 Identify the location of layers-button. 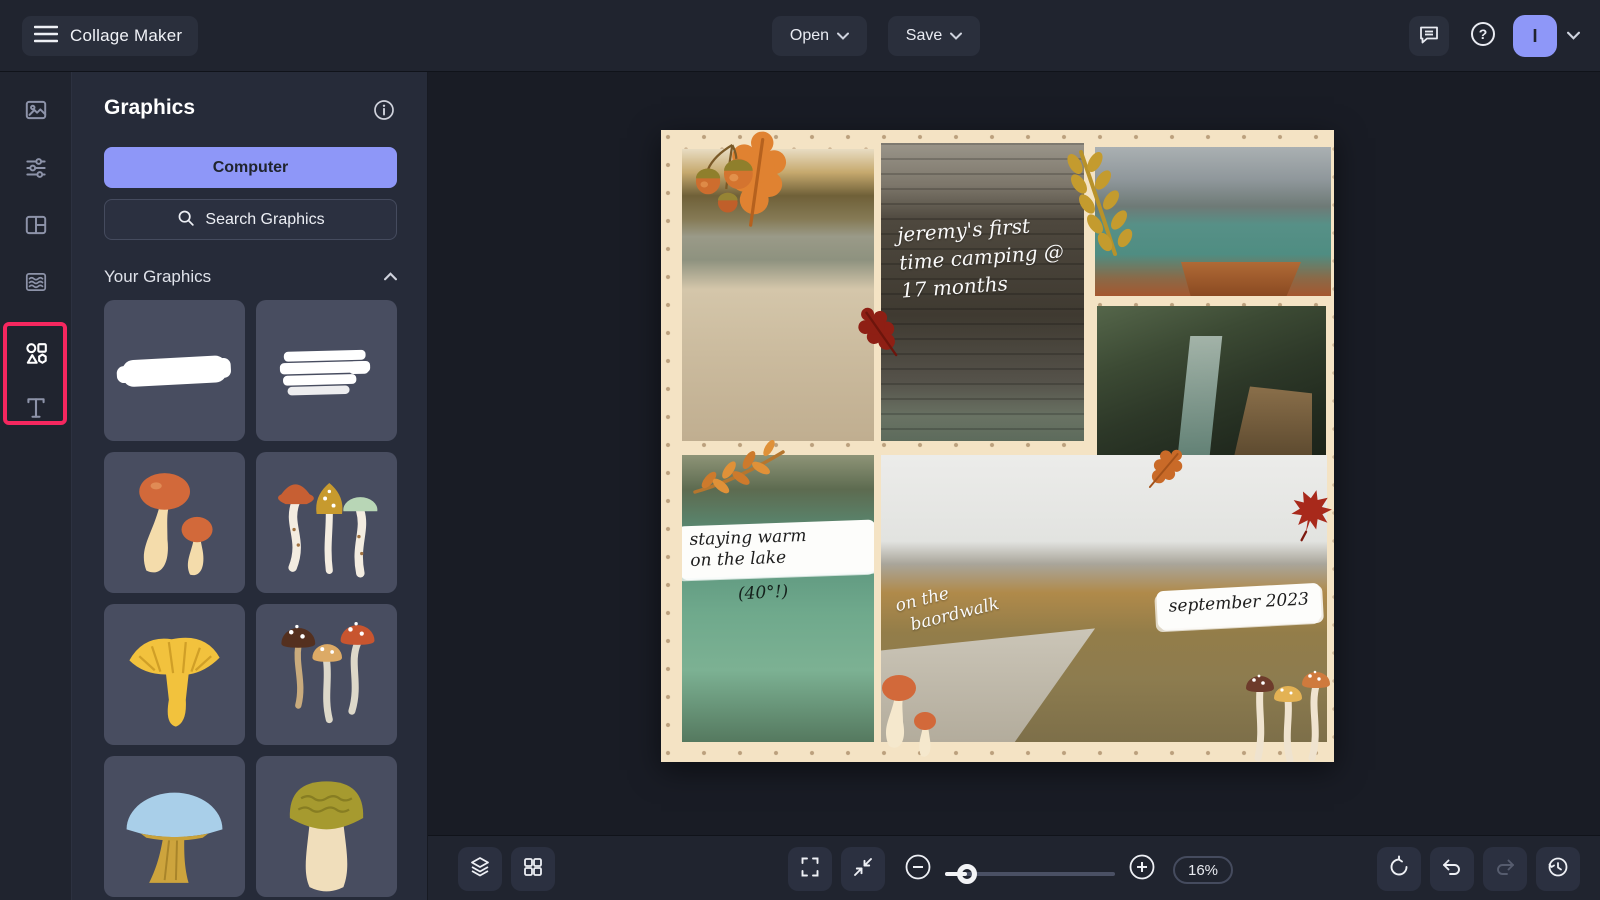
(480, 869).